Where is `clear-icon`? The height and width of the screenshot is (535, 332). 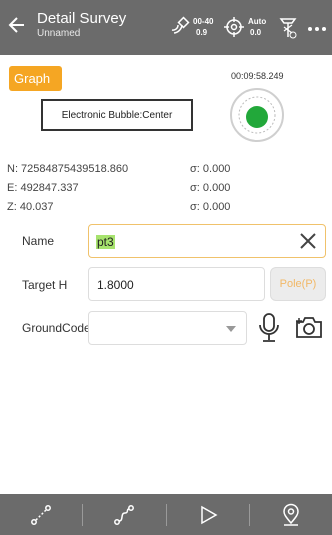
clear-icon is located at coordinates (308, 241).